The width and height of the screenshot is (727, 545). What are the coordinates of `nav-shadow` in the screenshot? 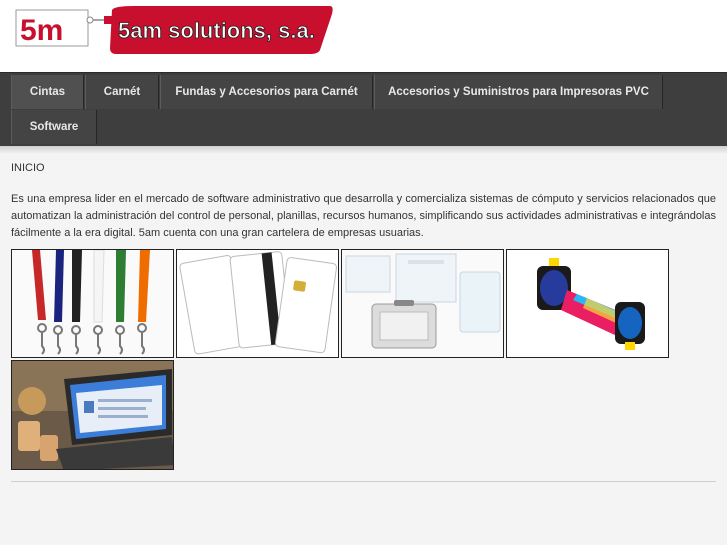 It's located at (363, 150).